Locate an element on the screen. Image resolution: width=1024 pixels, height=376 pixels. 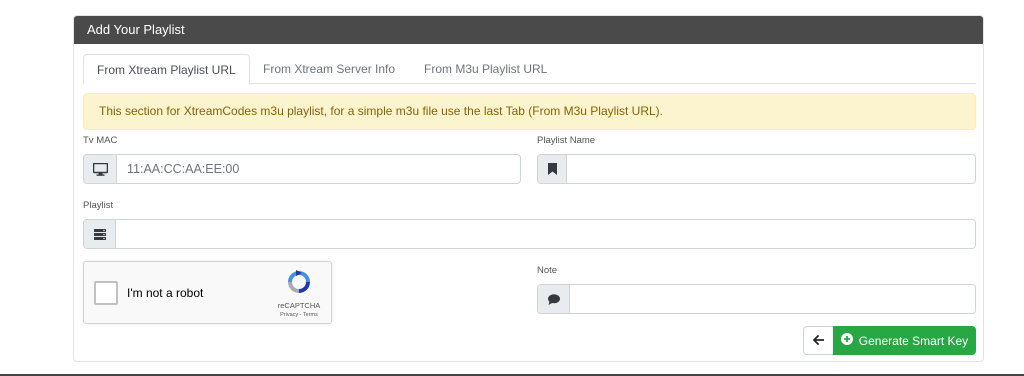
plus-circle-icon is located at coordinates (846, 340).